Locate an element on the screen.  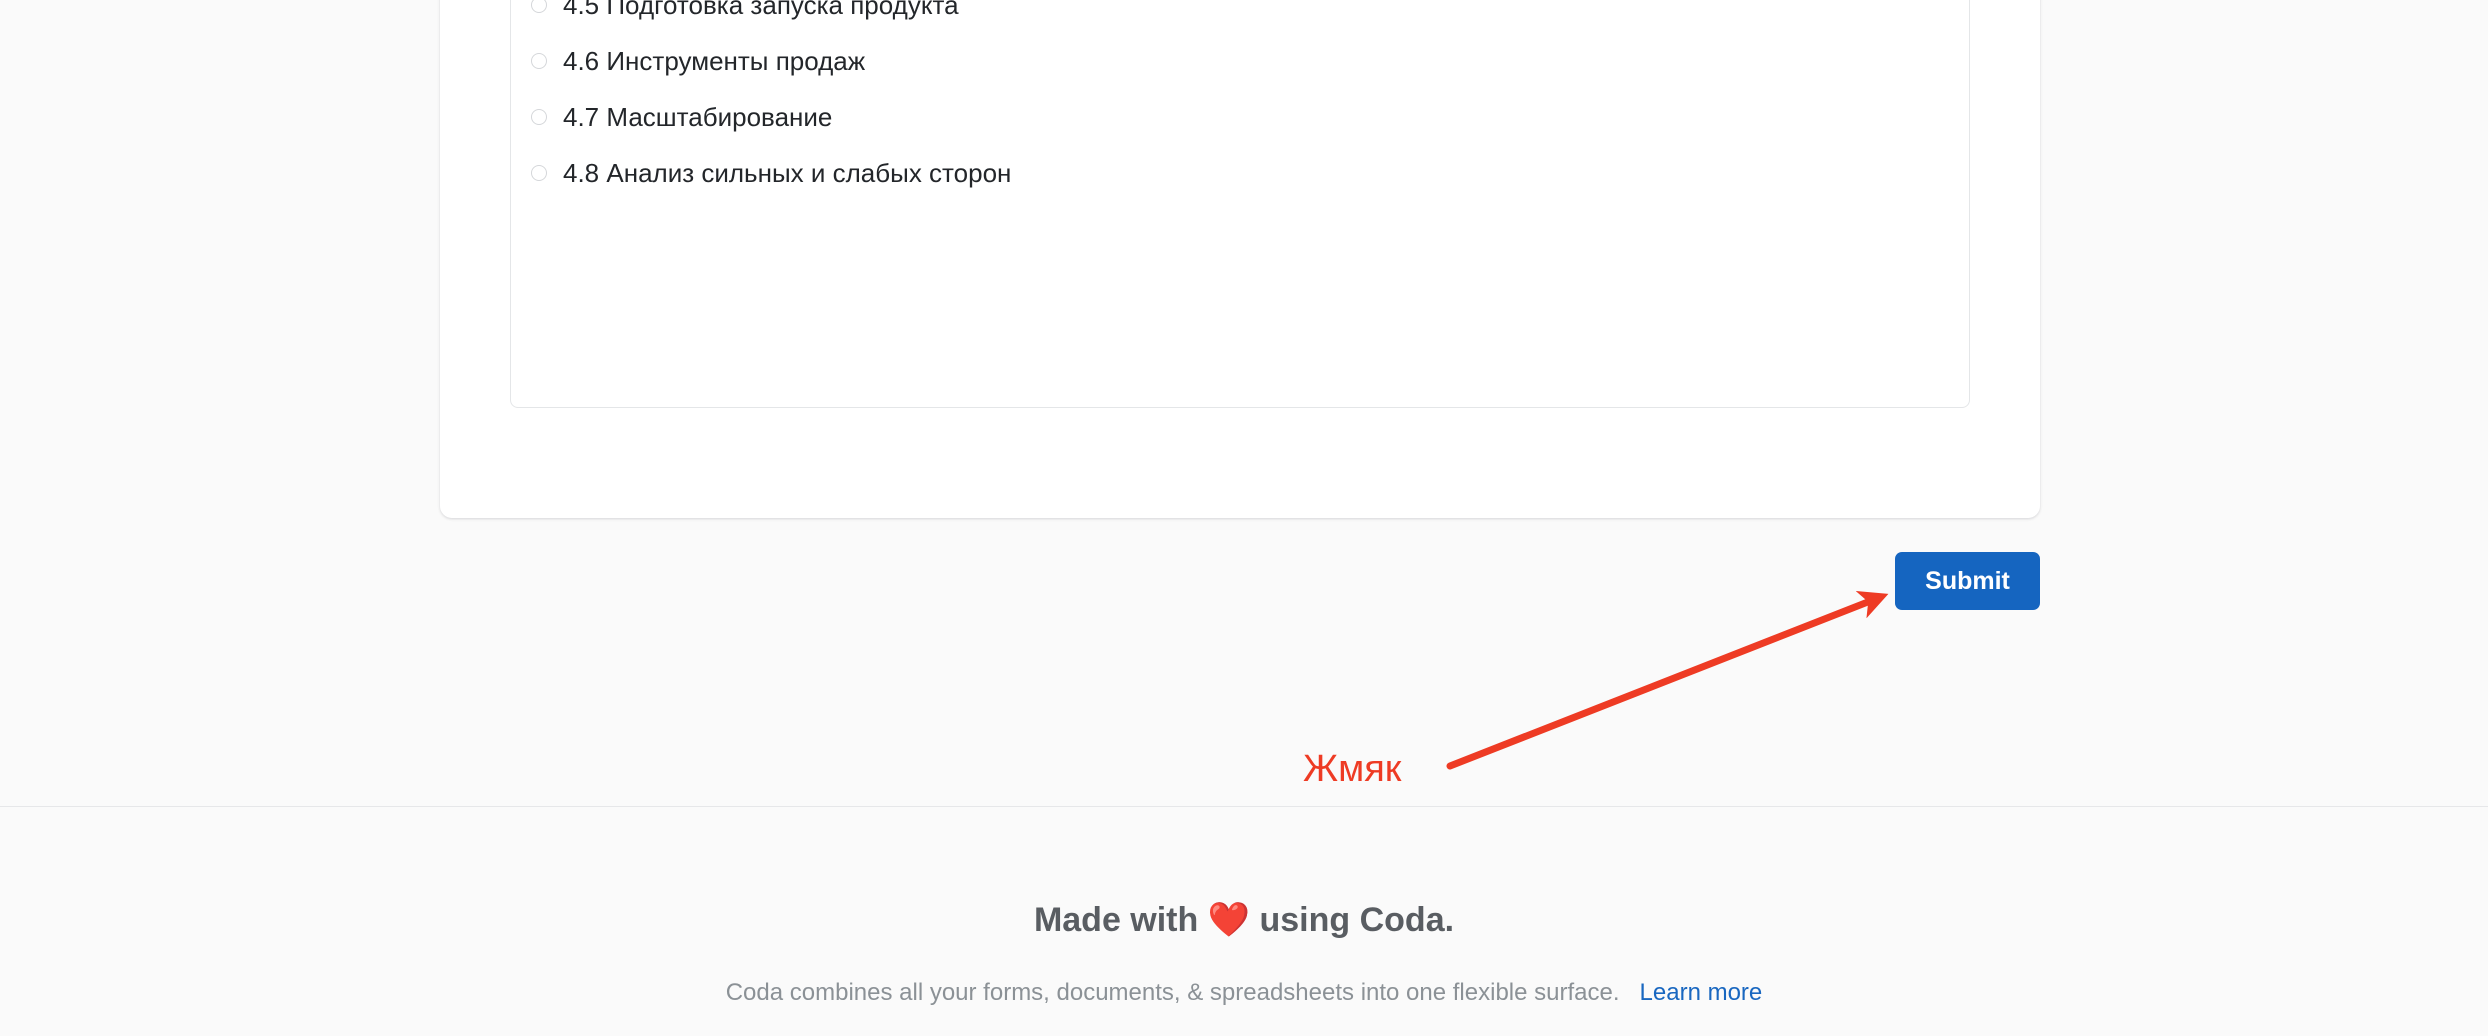
submit-row: Submit is located at coordinates (1240, 581).